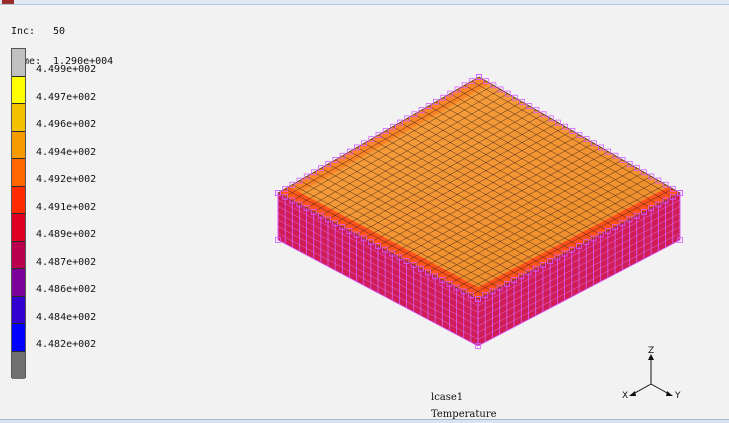 This screenshot has width=729, height=423. Describe the element at coordinates (66, 344) in the screenshot. I see `legend-value-label: 4.482e+002` at that location.